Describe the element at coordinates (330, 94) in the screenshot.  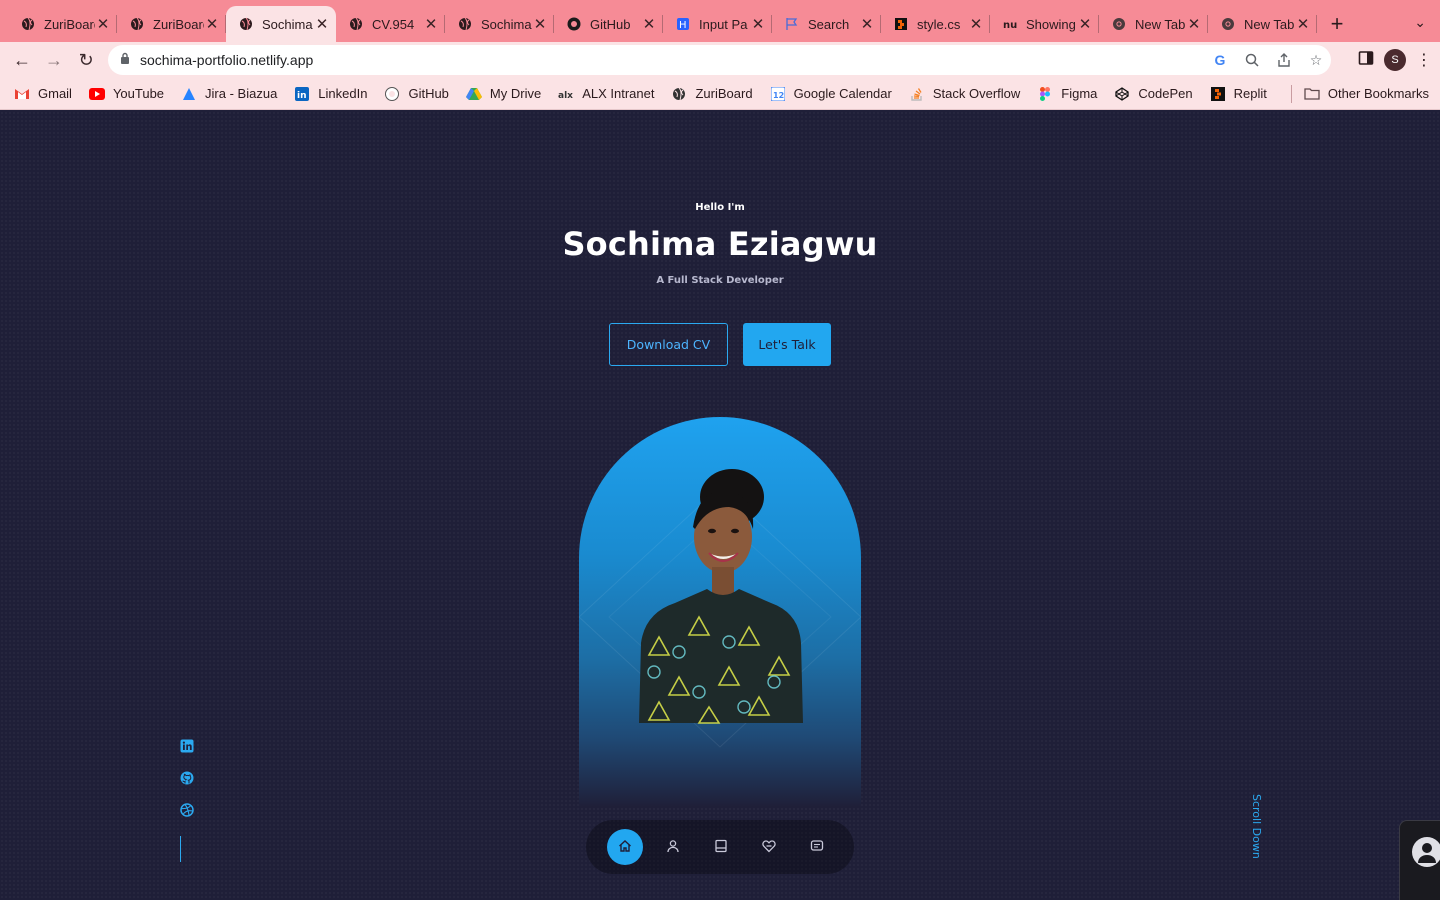
I see `bookmark-linkedin: in LinkedIn` at that location.